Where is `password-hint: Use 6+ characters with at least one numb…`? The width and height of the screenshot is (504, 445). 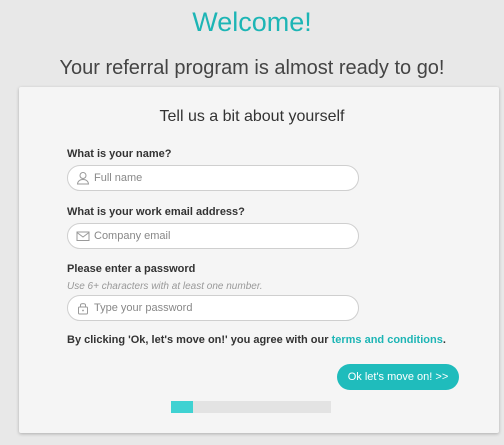
password-hint: Use 6+ characters with at least one numb… is located at coordinates (165, 286).